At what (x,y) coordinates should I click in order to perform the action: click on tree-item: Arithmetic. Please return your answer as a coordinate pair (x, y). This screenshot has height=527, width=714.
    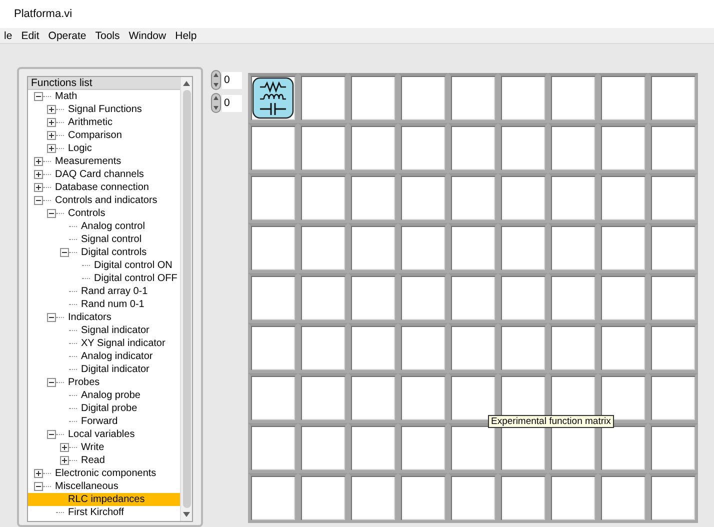
    Looking at the image, I should click on (104, 122).